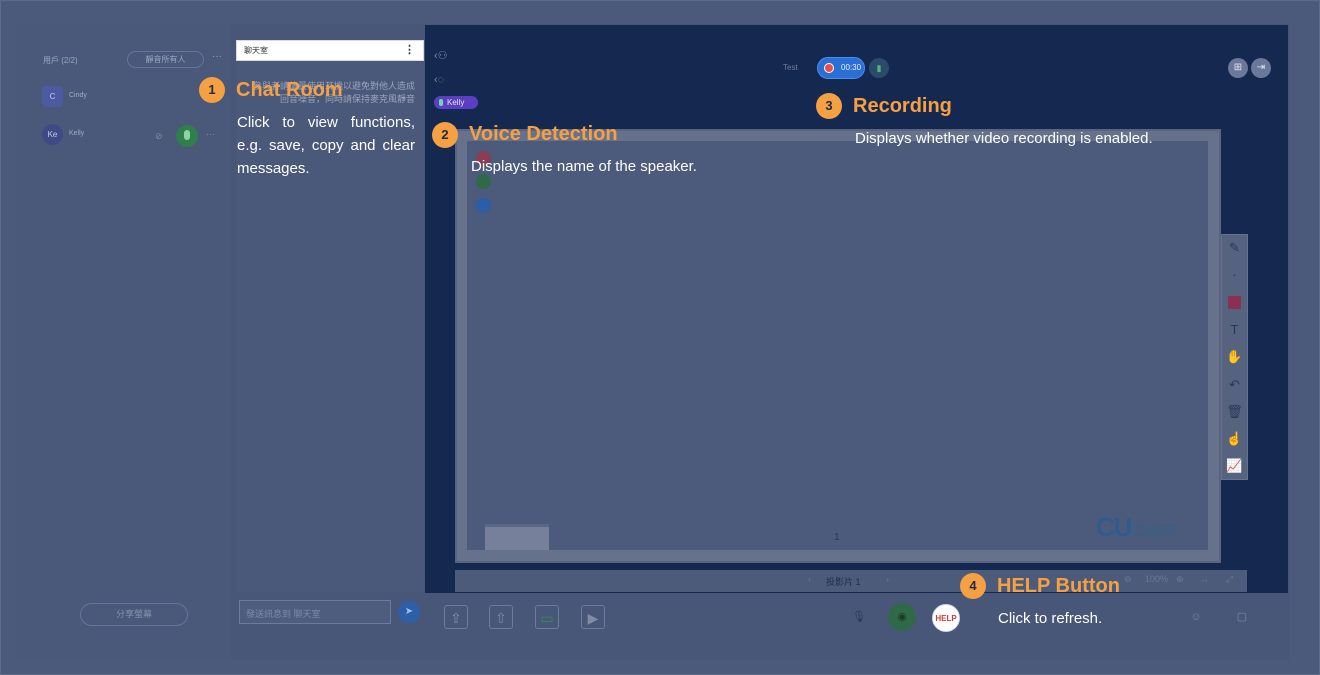 This screenshot has height=675, width=1320. Describe the element at coordinates (1234, 465) in the screenshot. I see `chart-icon: 📈` at that location.